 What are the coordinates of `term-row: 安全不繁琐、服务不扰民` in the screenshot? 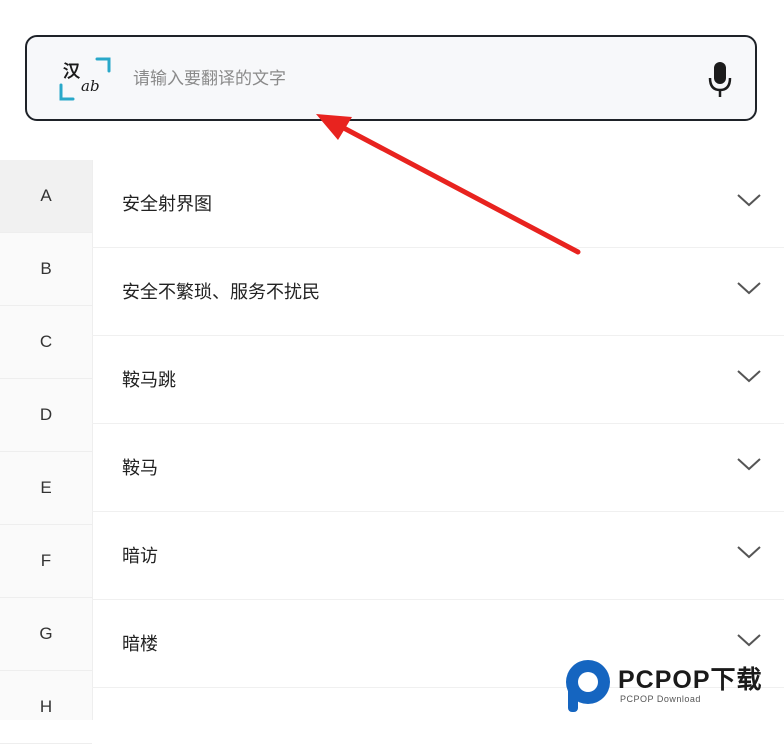 It's located at (438, 292).